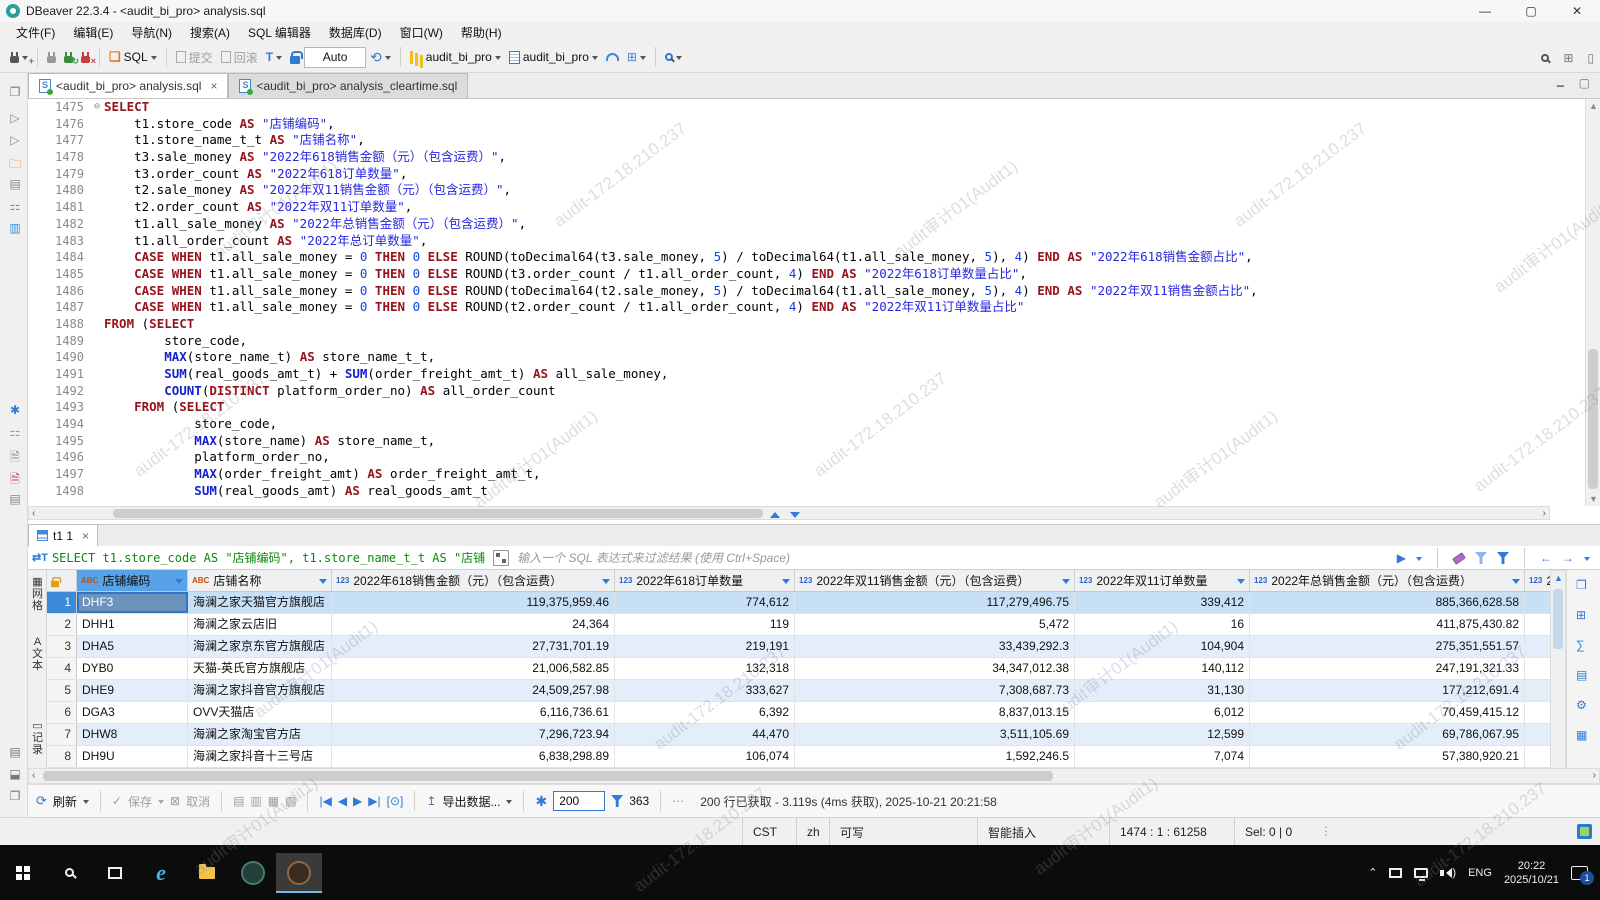 This screenshot has width=1600, height=900. Describe the element at coordinates (260, 734) in the screenshot. I see `cell: 海澜之家淘宝官方店` at that location.